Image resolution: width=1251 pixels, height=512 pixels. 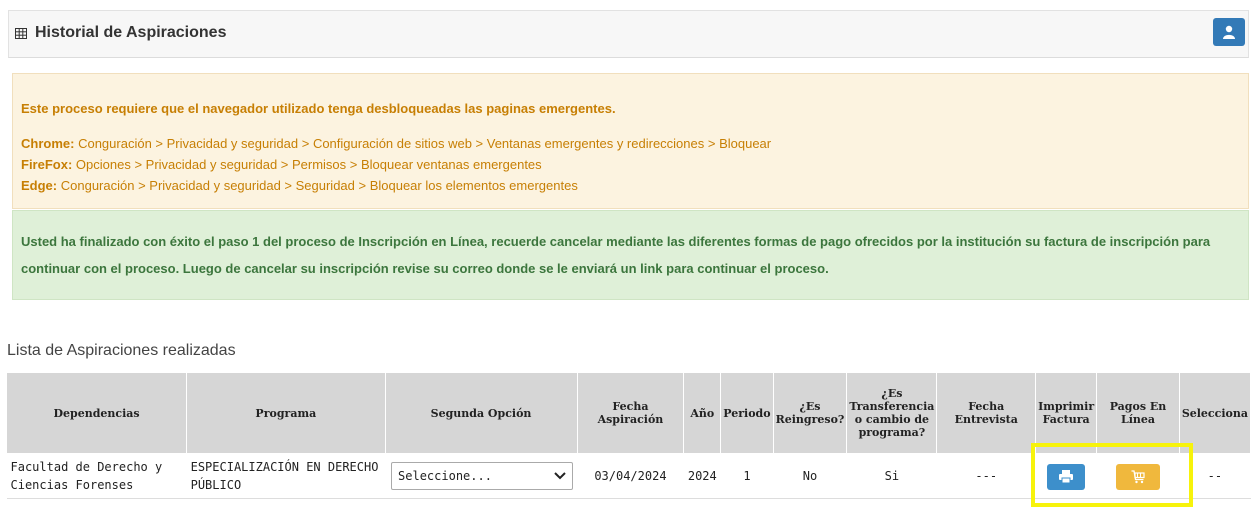 I want to click on list-title: Lista de Aspiraciones realizadas, so click(x=121, y=350).